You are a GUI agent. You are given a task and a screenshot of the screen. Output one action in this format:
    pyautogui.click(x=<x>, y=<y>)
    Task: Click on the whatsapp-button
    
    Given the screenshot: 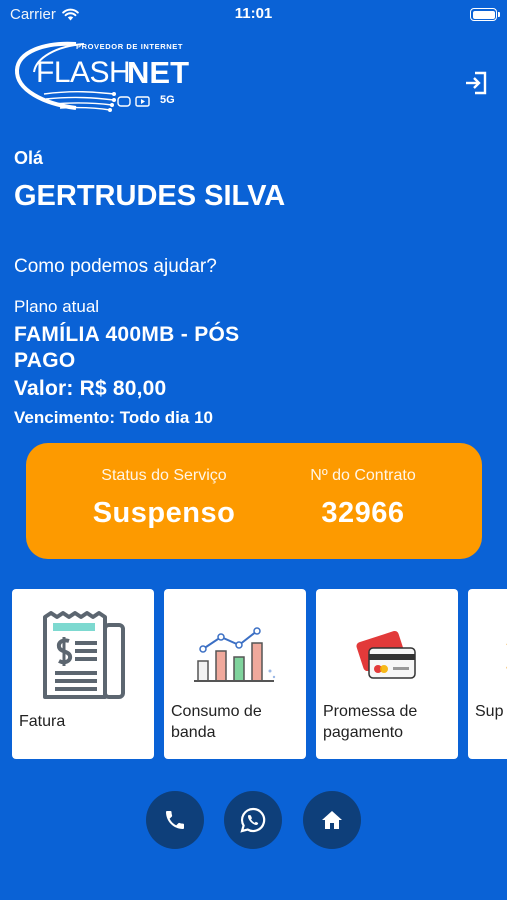 What is the action you would take?
    pyautogui.click(x=253, y=820)
    